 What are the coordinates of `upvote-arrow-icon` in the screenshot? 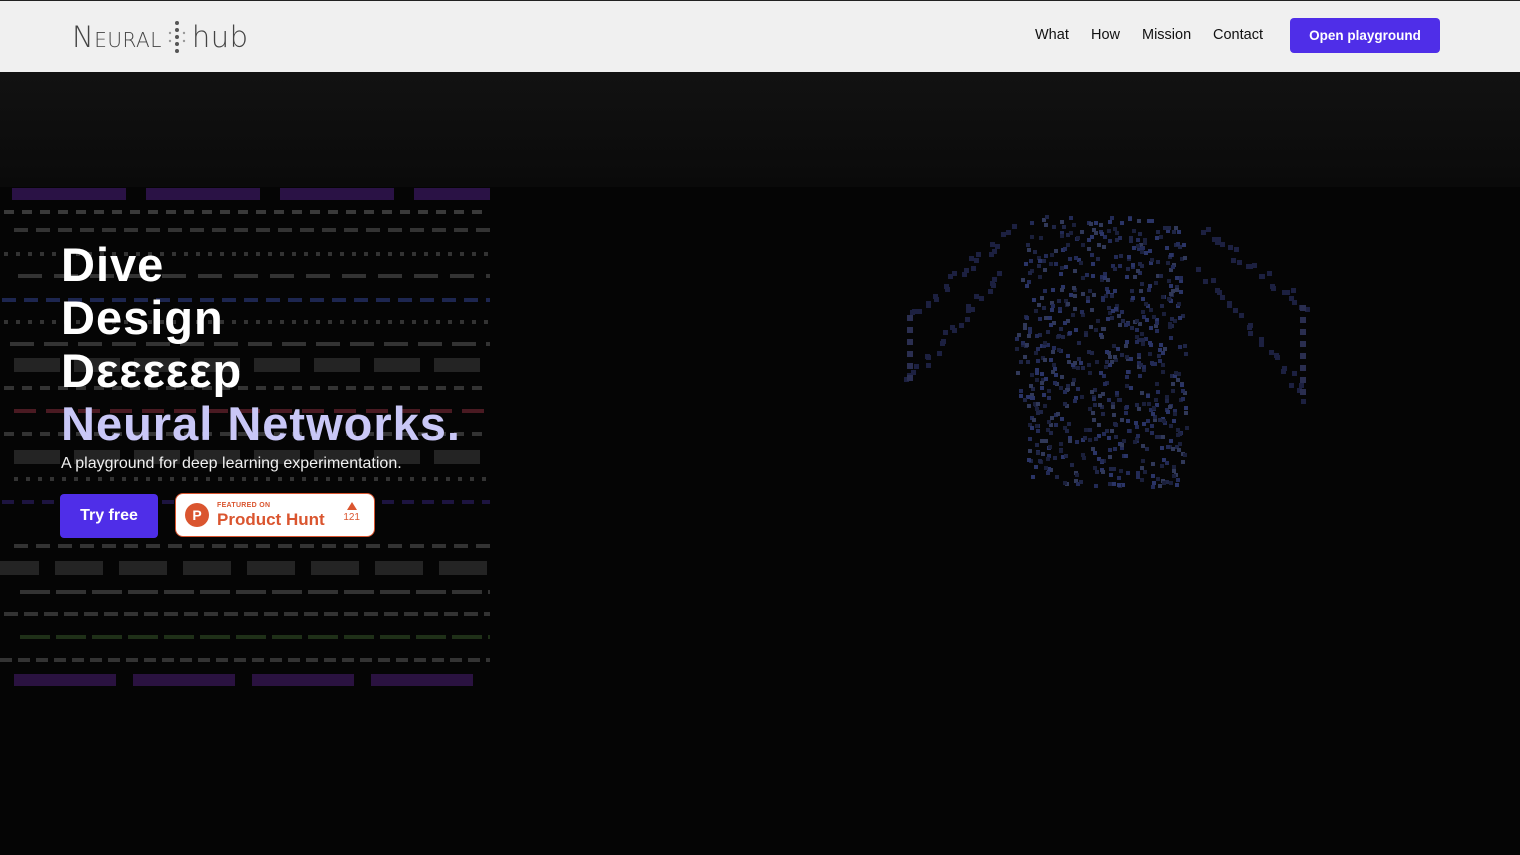 It's located at (351, 506).